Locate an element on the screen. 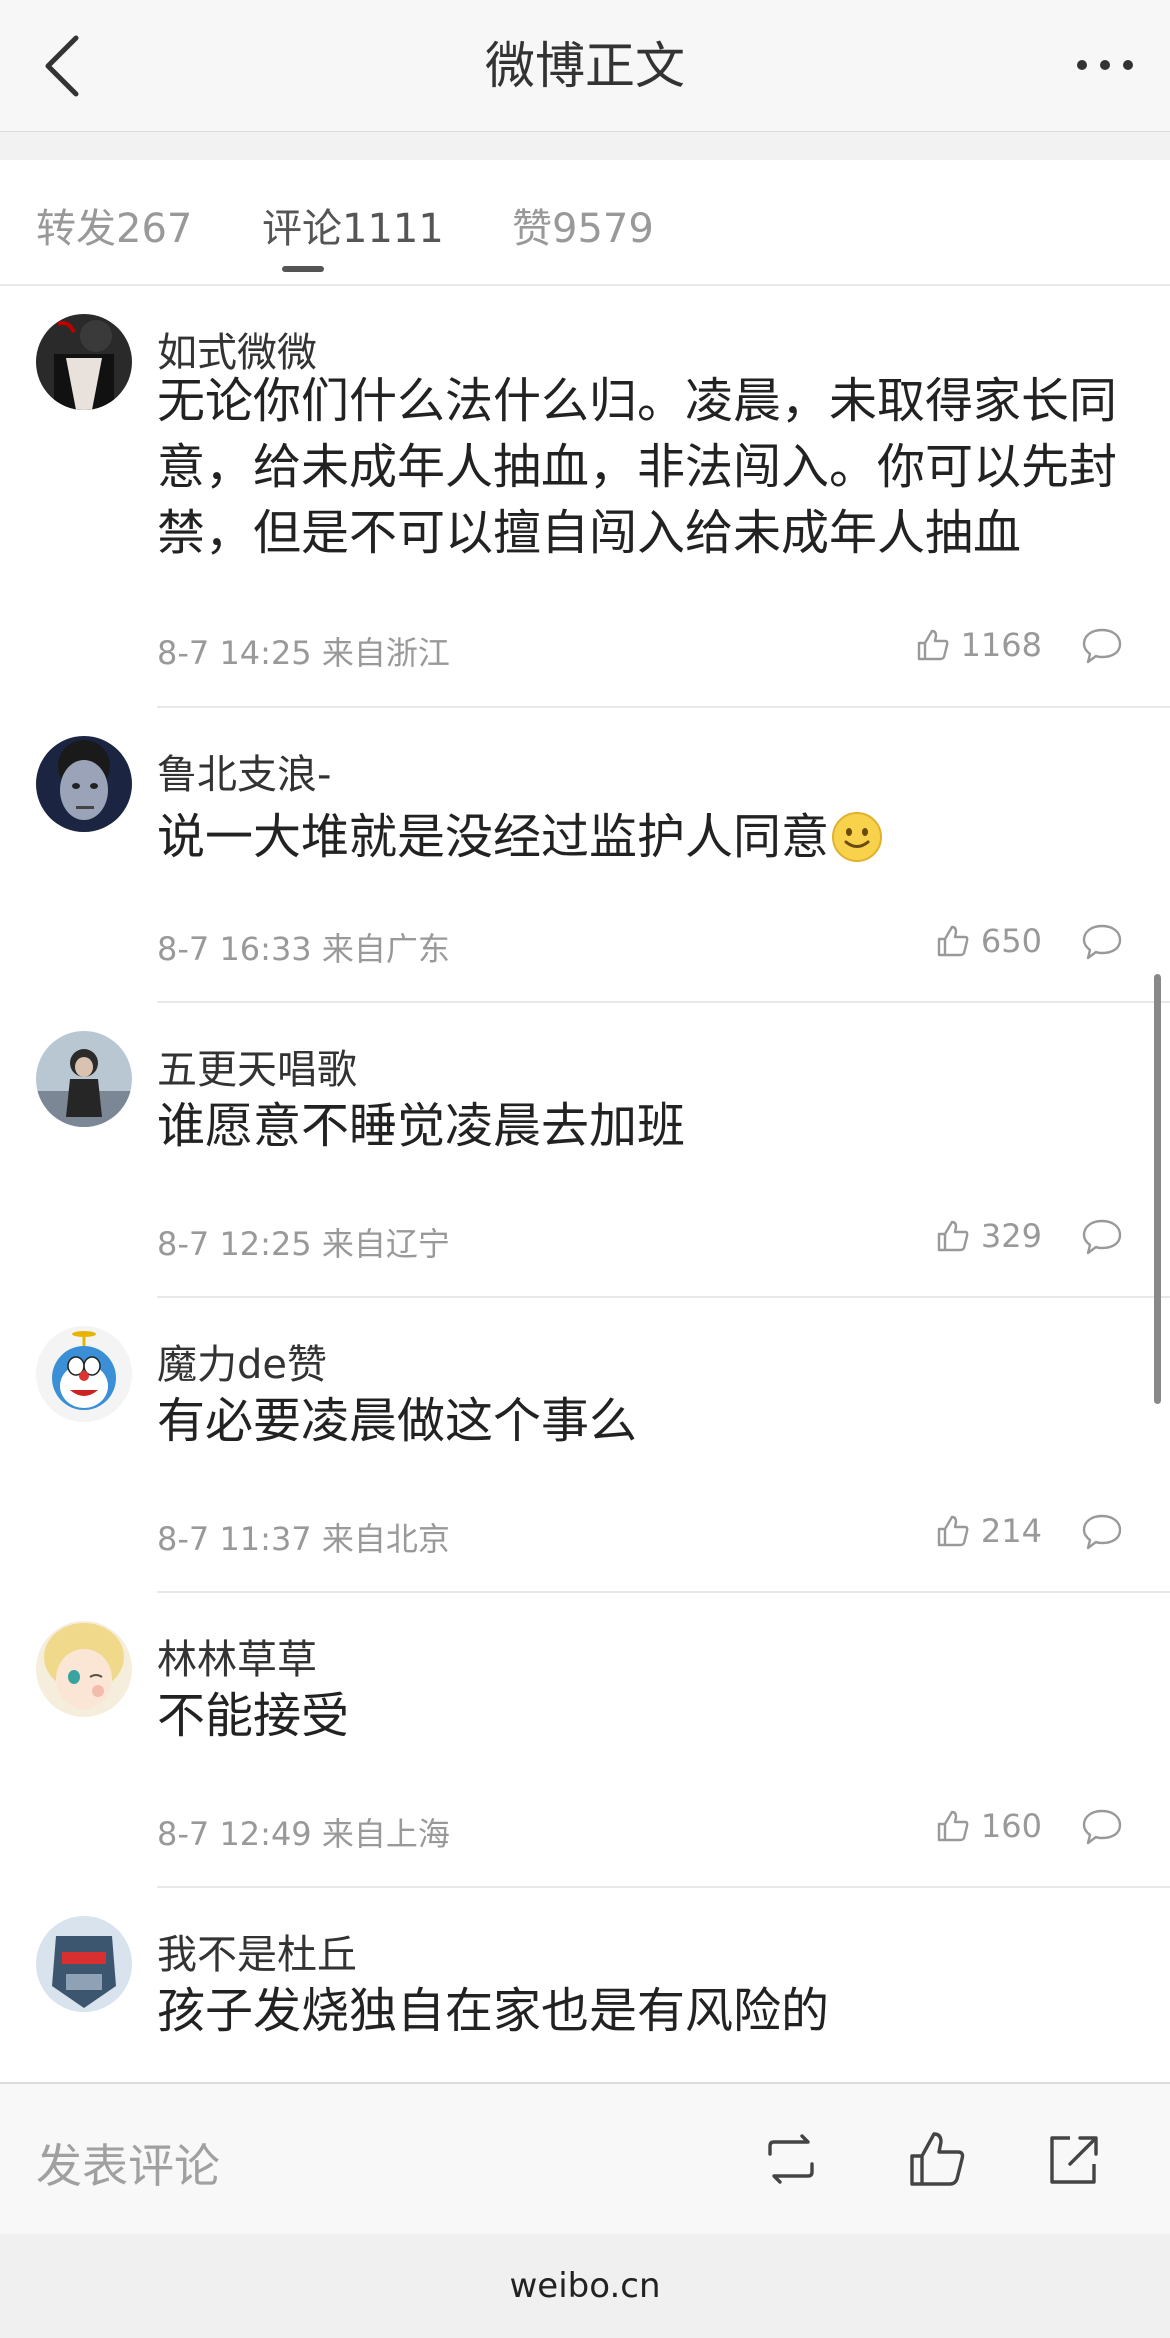  like-count: 1168 is located at coordinates (1001, 645).